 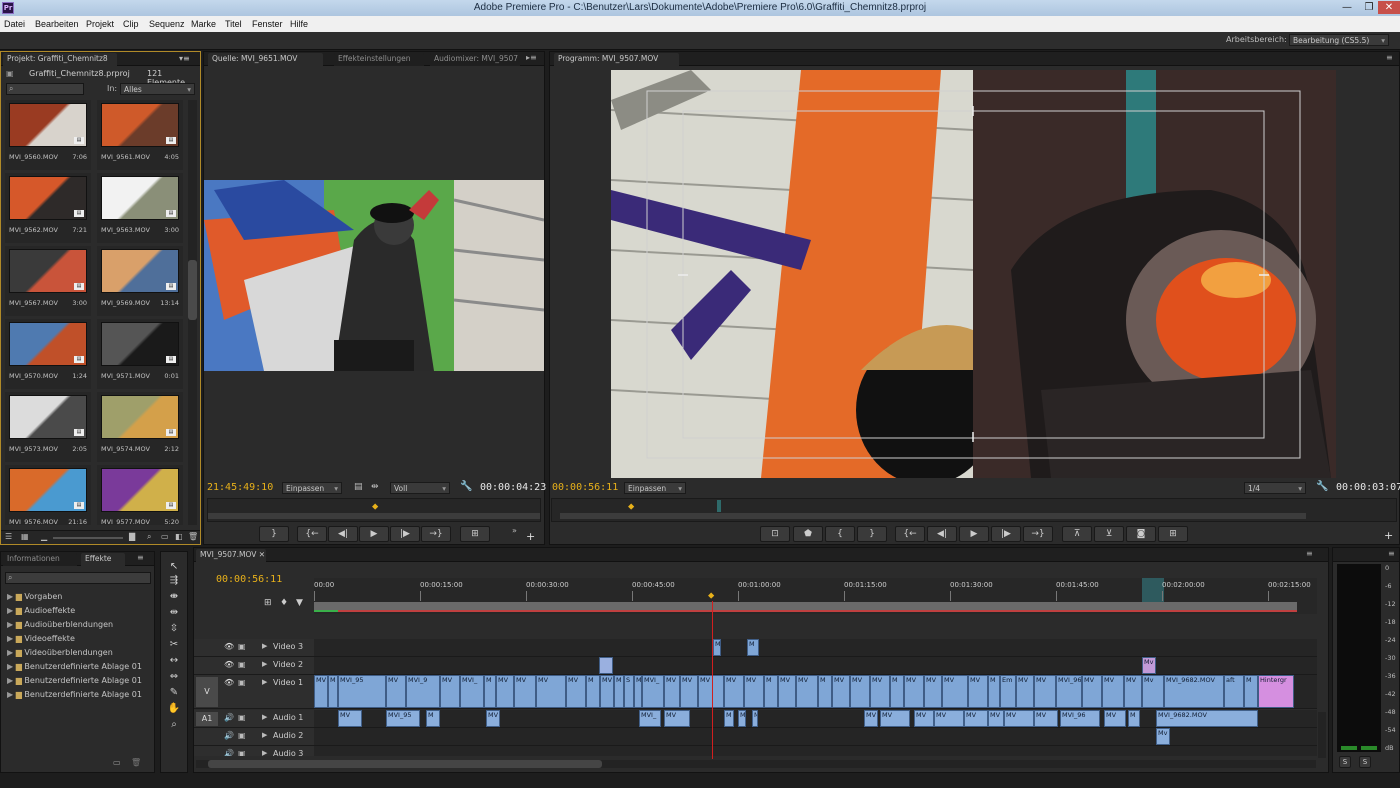 I want to click on close-icon: ✕, so click(x=1389, y=7).